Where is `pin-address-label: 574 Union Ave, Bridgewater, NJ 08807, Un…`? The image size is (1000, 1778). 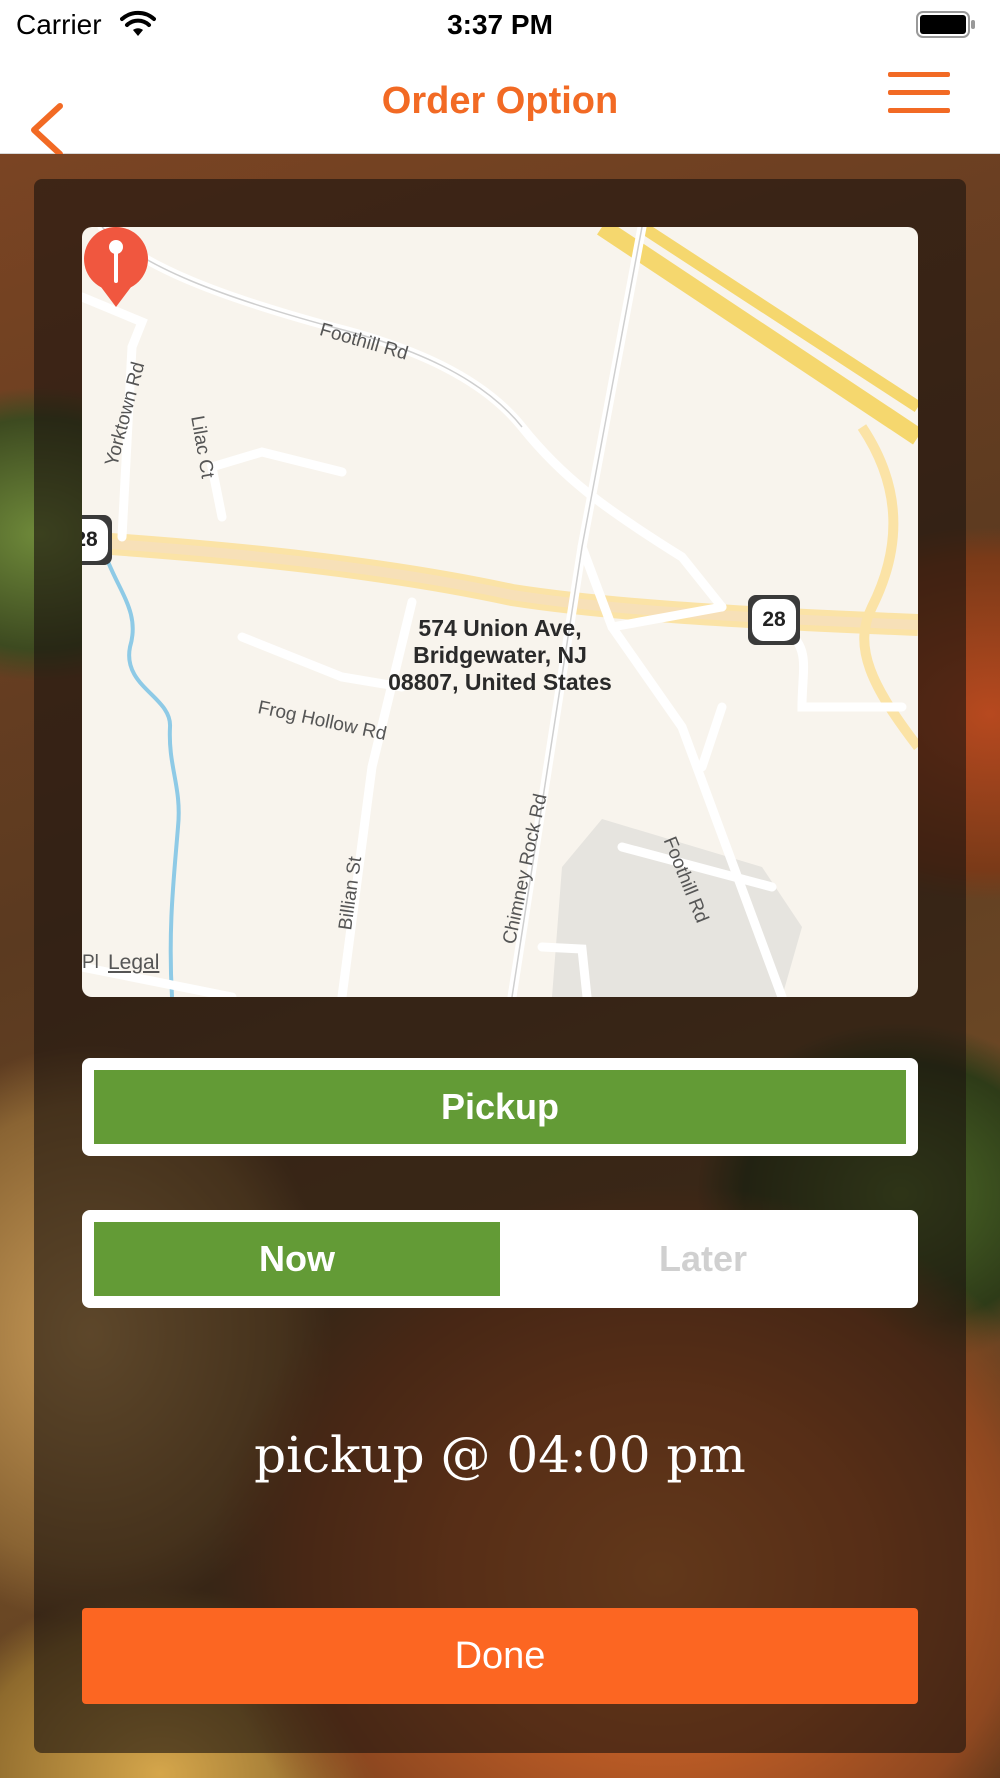 pin-address-label: 574 Union Ave, Bridgewater, NJ 08807, Un… is located at coordinates (500, 655).